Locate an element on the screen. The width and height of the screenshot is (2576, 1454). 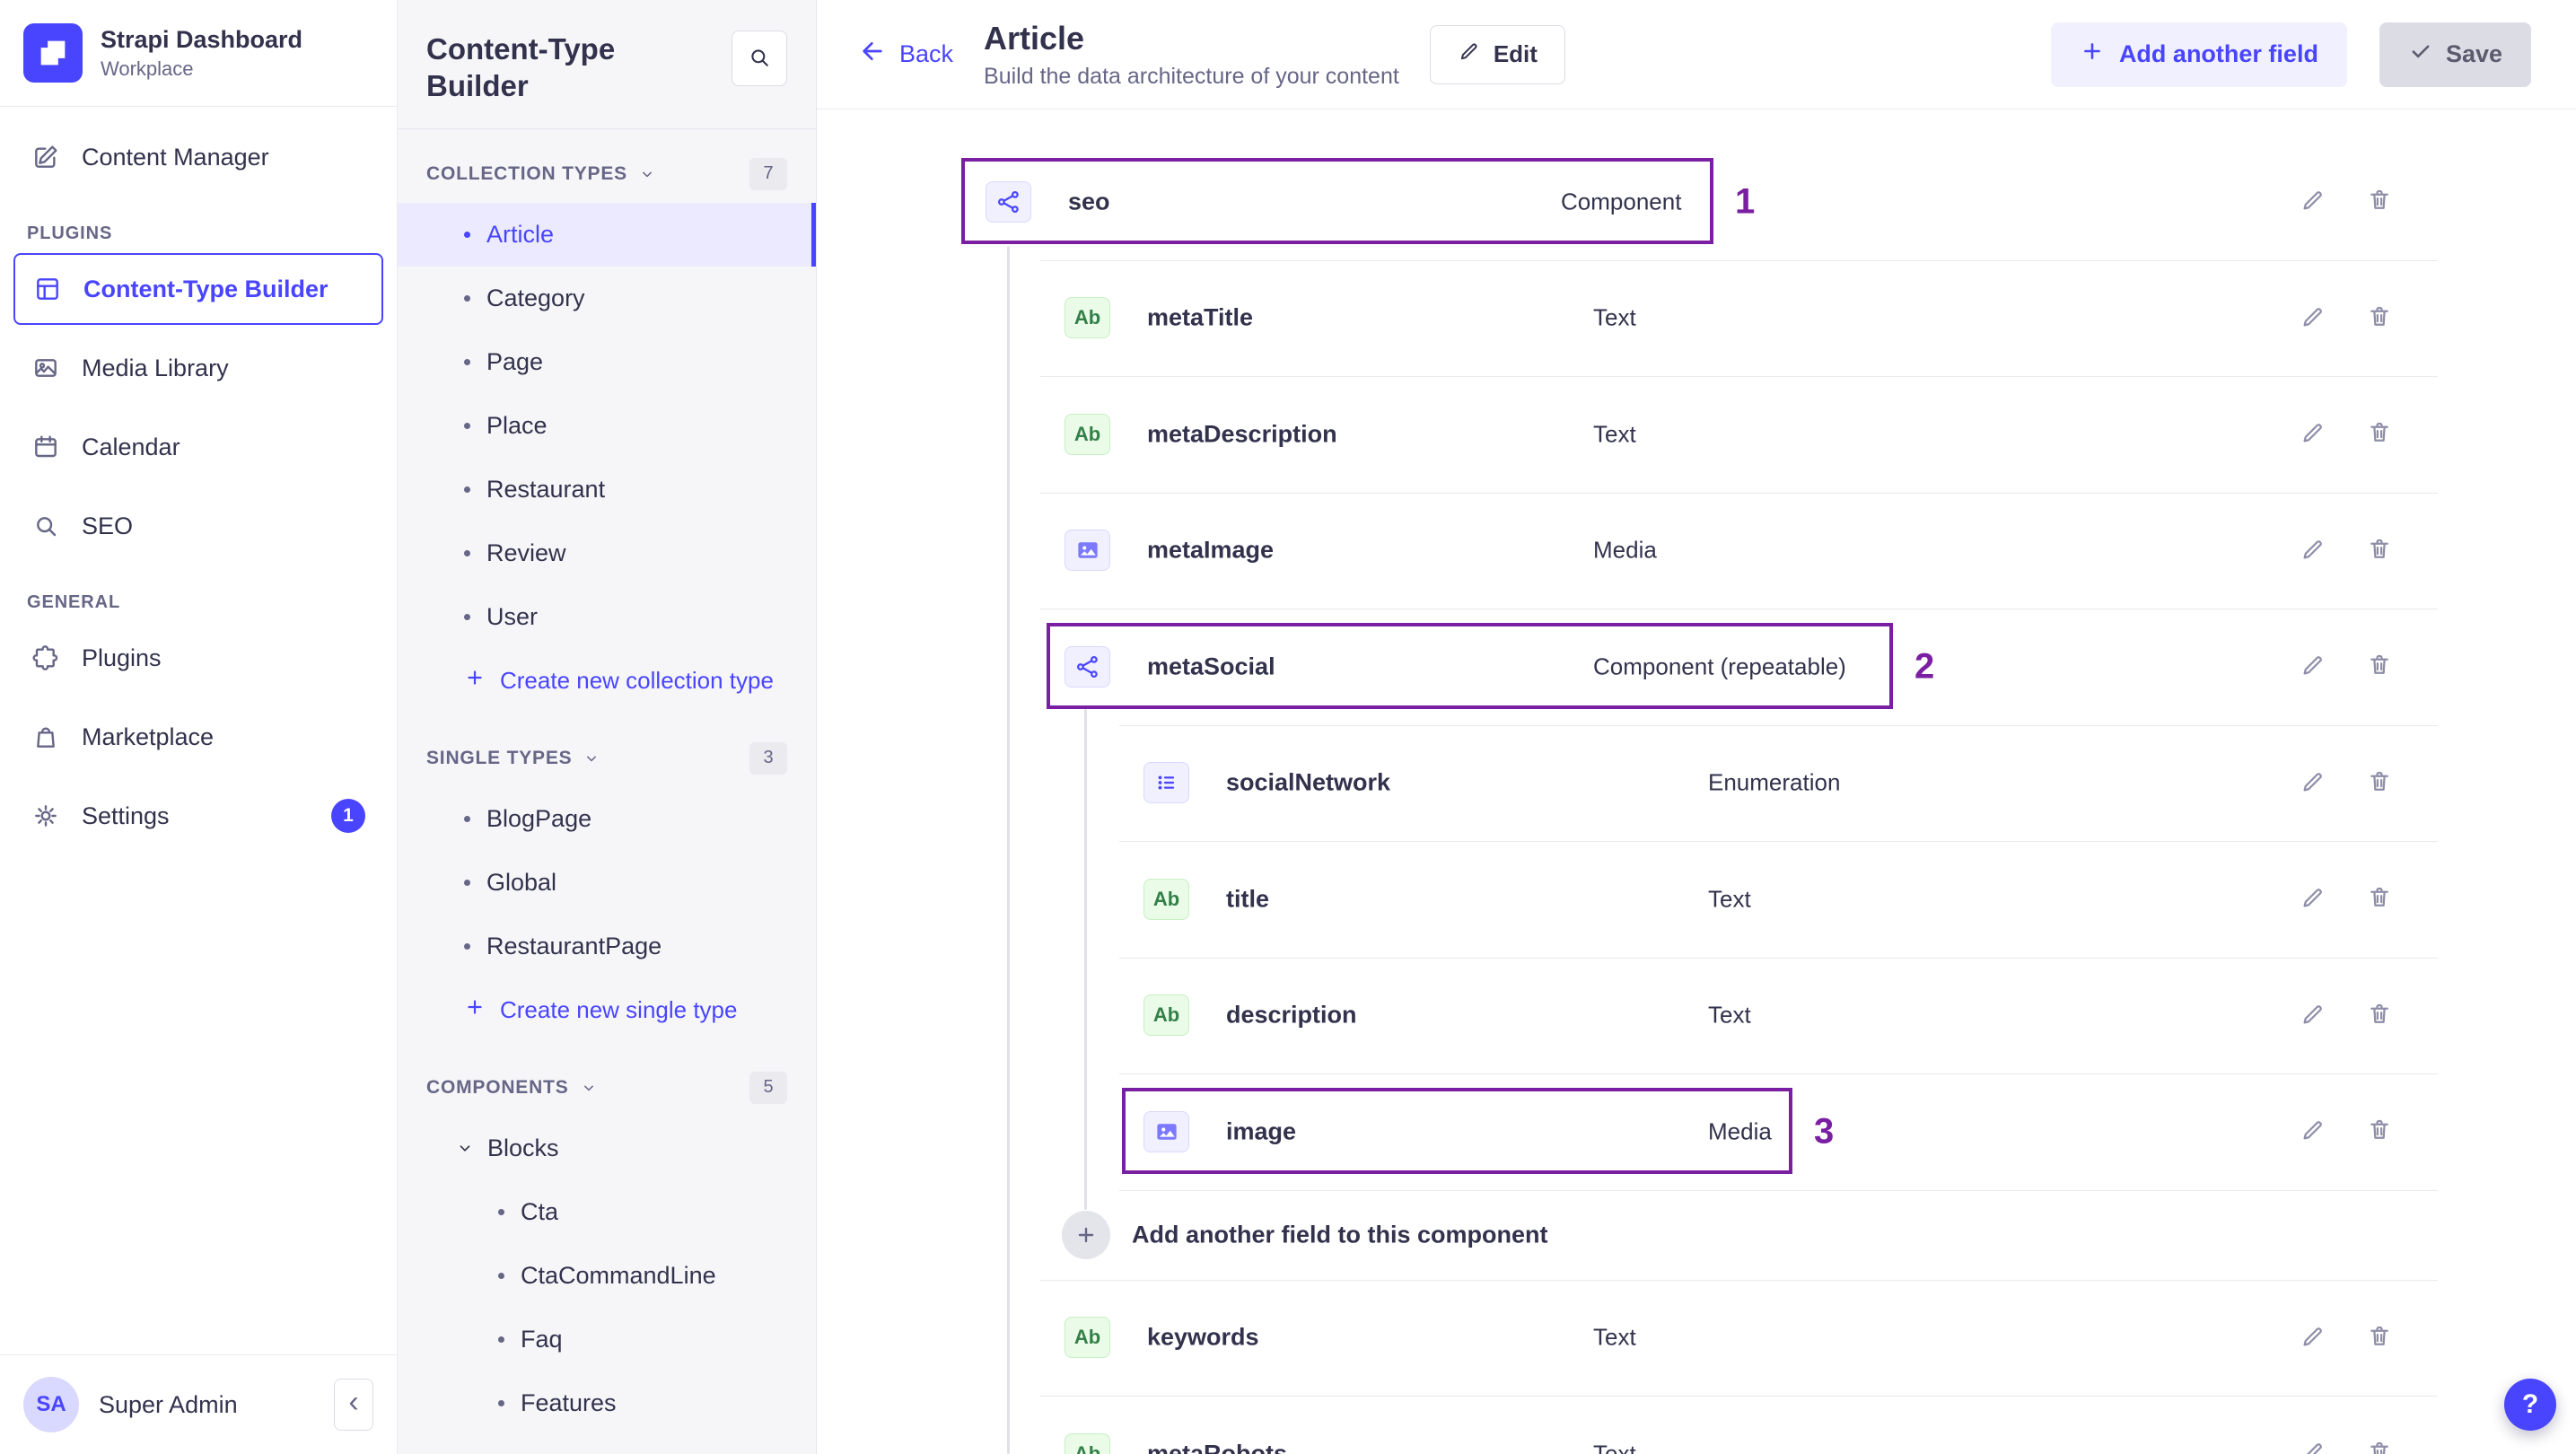
create-new-single-type-link: Create new single type is located at coordinates (607, 1010).